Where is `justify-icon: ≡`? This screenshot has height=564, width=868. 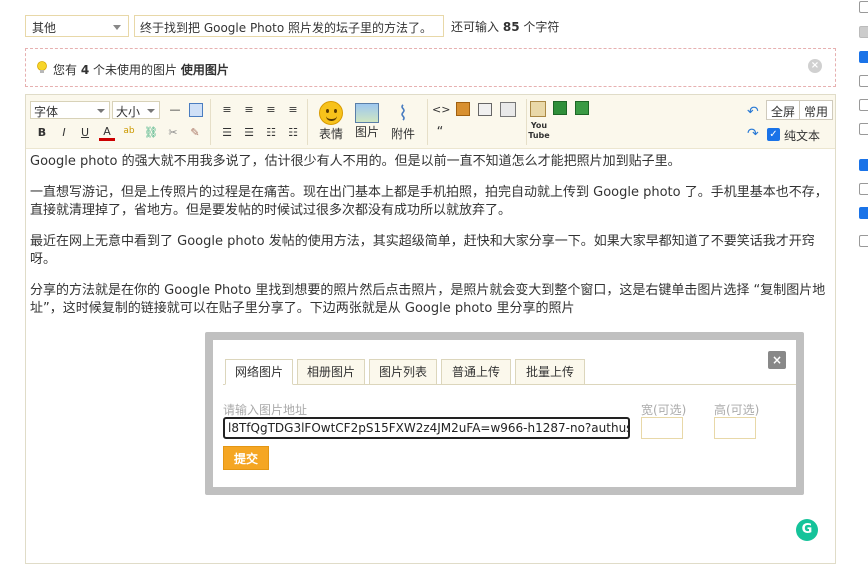
justify-icon: ≡ is located at coordinates (293, 110).